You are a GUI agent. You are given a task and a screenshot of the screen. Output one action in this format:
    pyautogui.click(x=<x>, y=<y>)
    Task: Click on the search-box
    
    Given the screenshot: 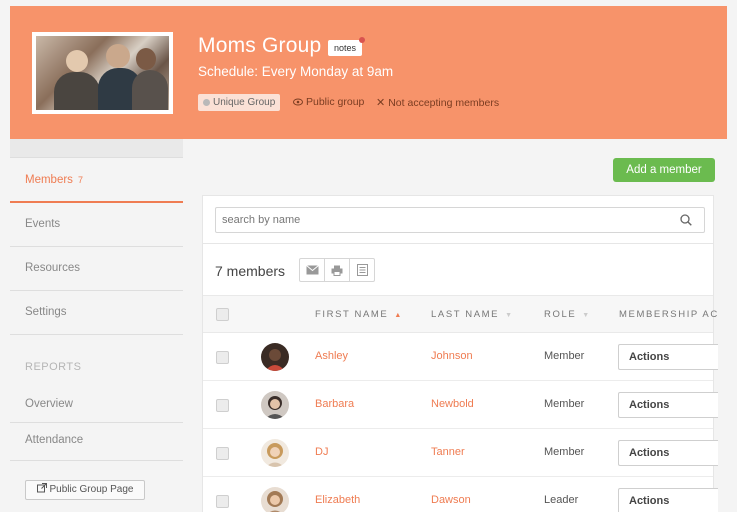 What is the action you would take?
    pyautogui.click(x=460, y=220)
    